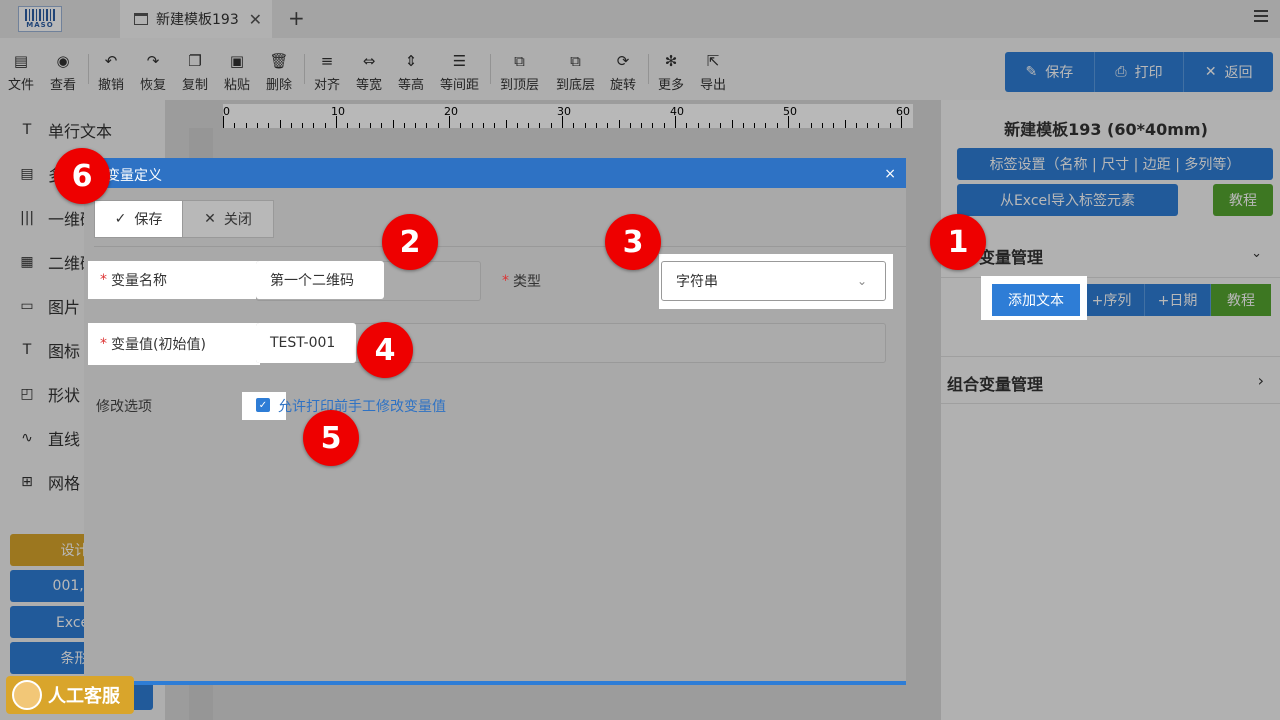 The width and height of the screenshot is (1280, 720). What do you see at coordinates (120, 219) in the screenshot?
I see `check-icon: ✓` at bounding box center [120, 219].